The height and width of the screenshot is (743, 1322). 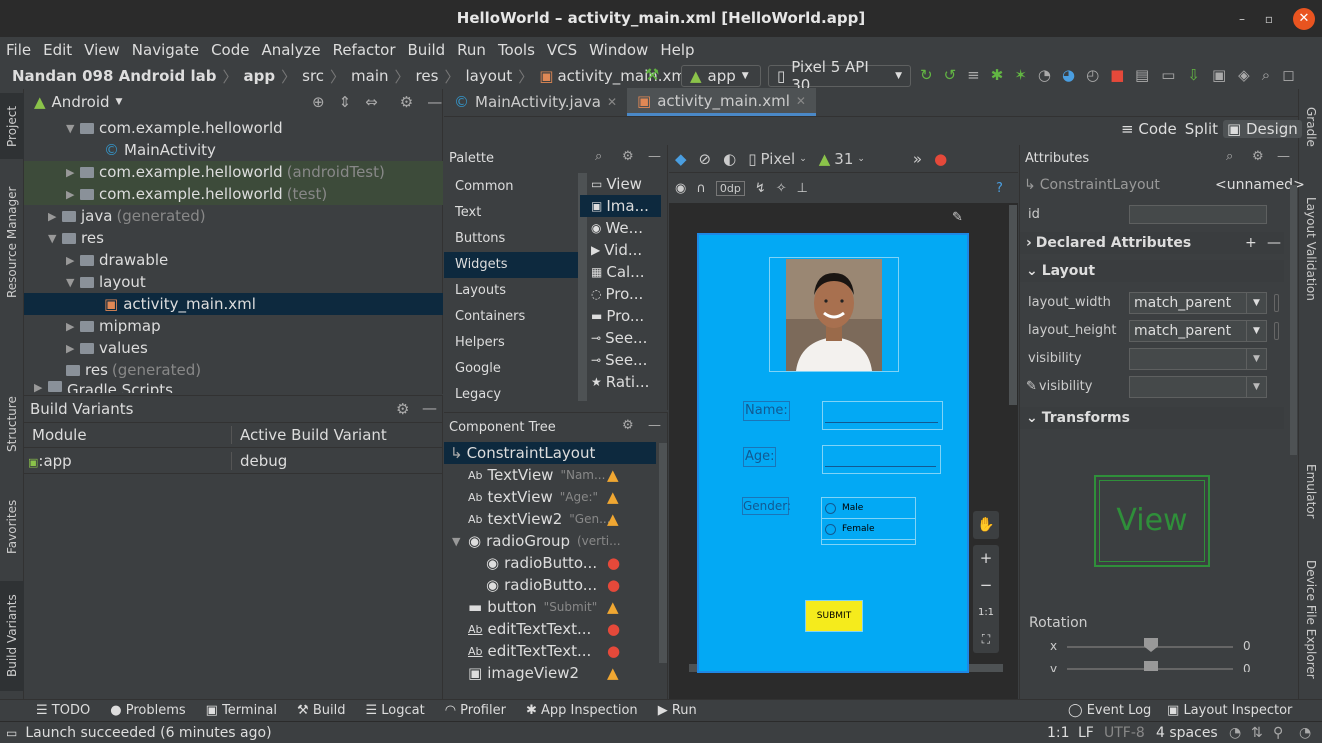 I want to click on inspector-icon: ⚲, so click(x=1278, y=733).